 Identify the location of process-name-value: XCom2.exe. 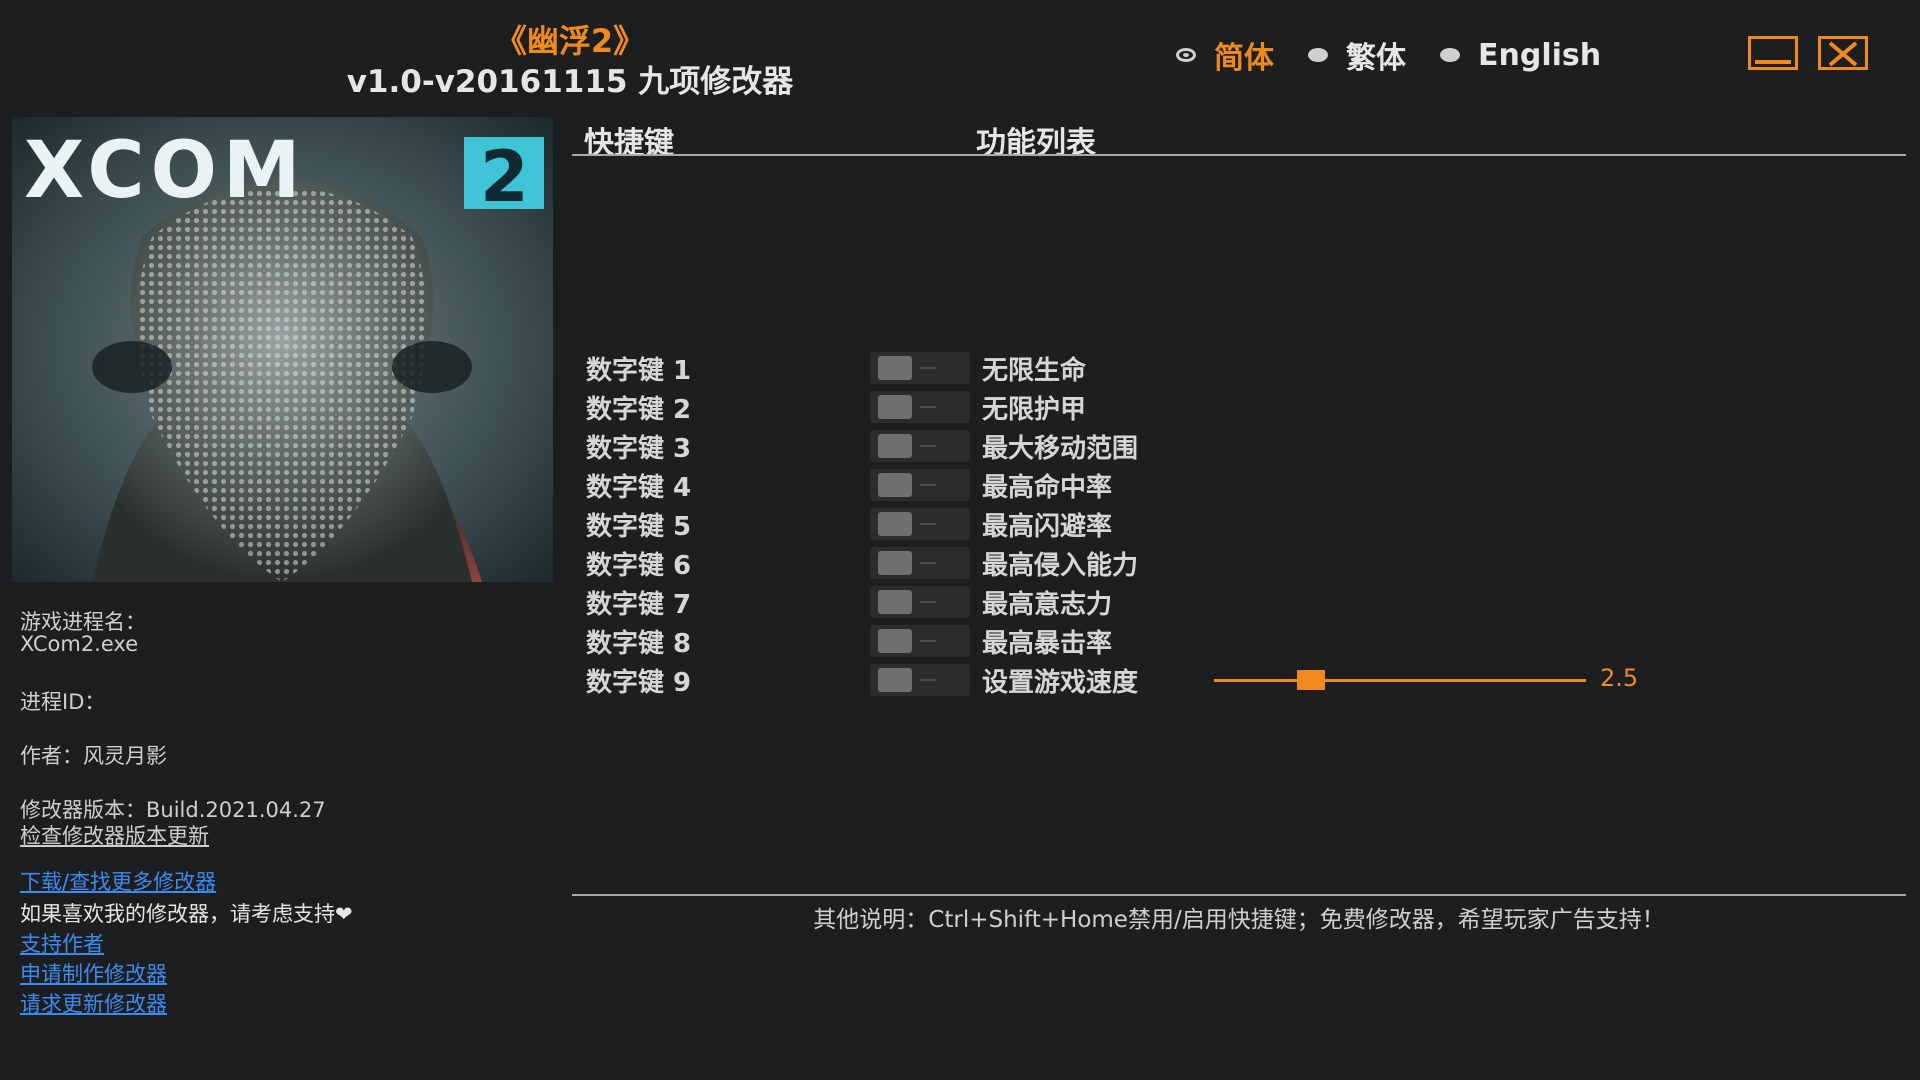
(79, 644).